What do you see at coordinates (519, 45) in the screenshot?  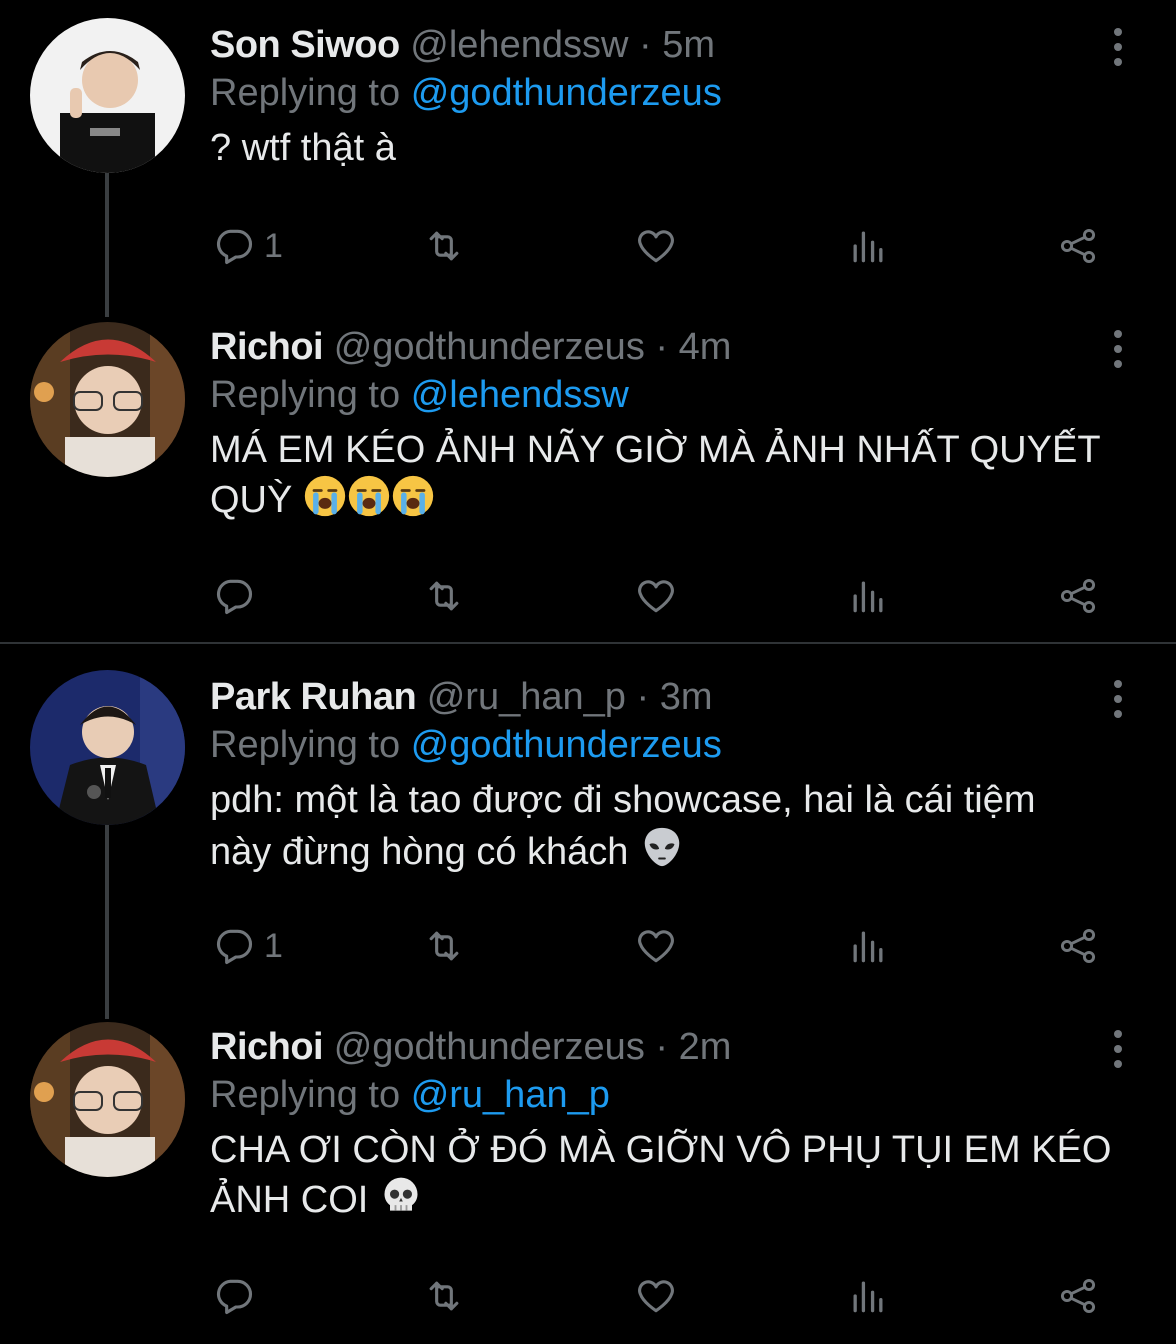 I see `user-handle: @lehendssw` at bounding box center [519, 45].